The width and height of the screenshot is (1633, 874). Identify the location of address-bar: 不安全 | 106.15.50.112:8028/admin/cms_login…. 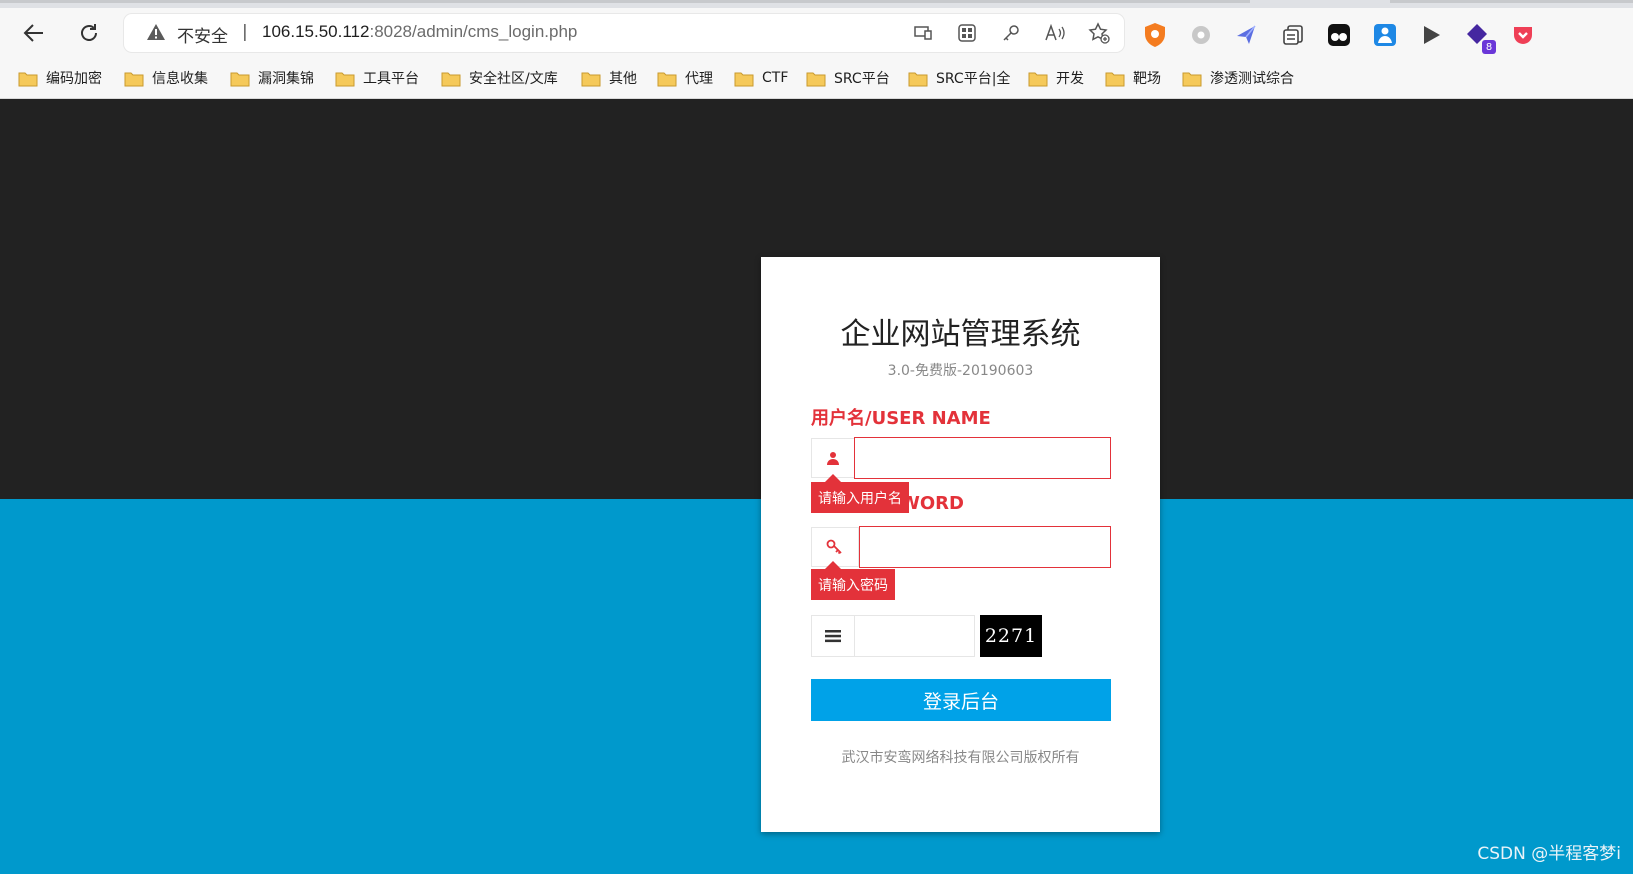
(624, 33).